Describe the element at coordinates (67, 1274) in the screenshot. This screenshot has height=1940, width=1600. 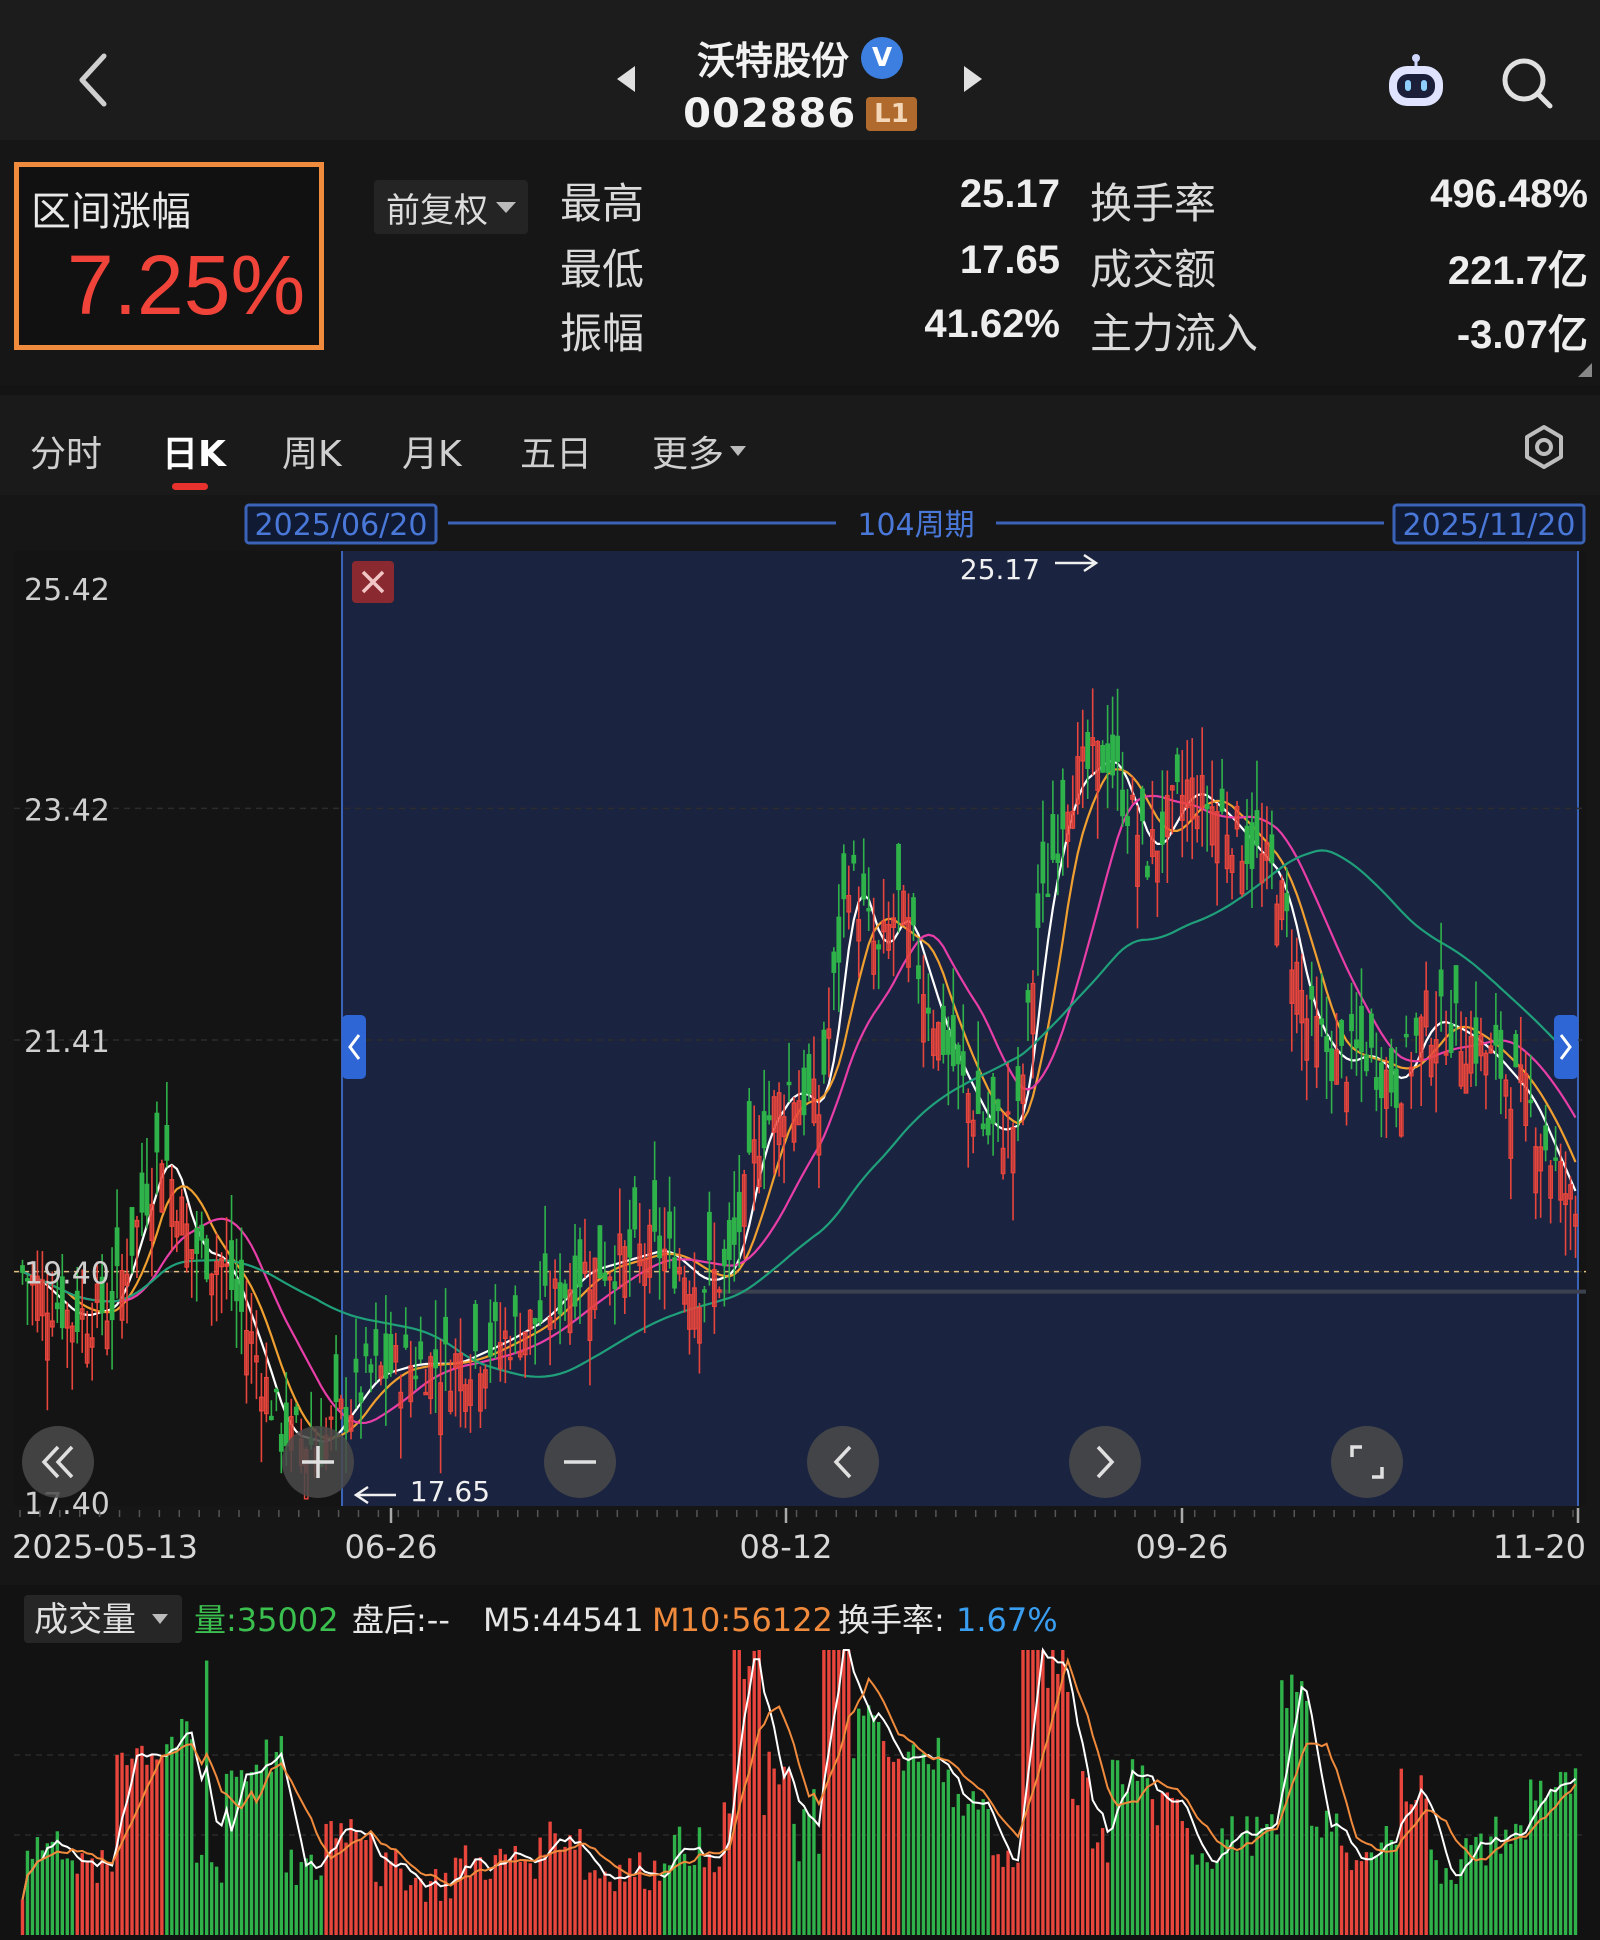
I see `y-axis-label: 19.40` at that location.